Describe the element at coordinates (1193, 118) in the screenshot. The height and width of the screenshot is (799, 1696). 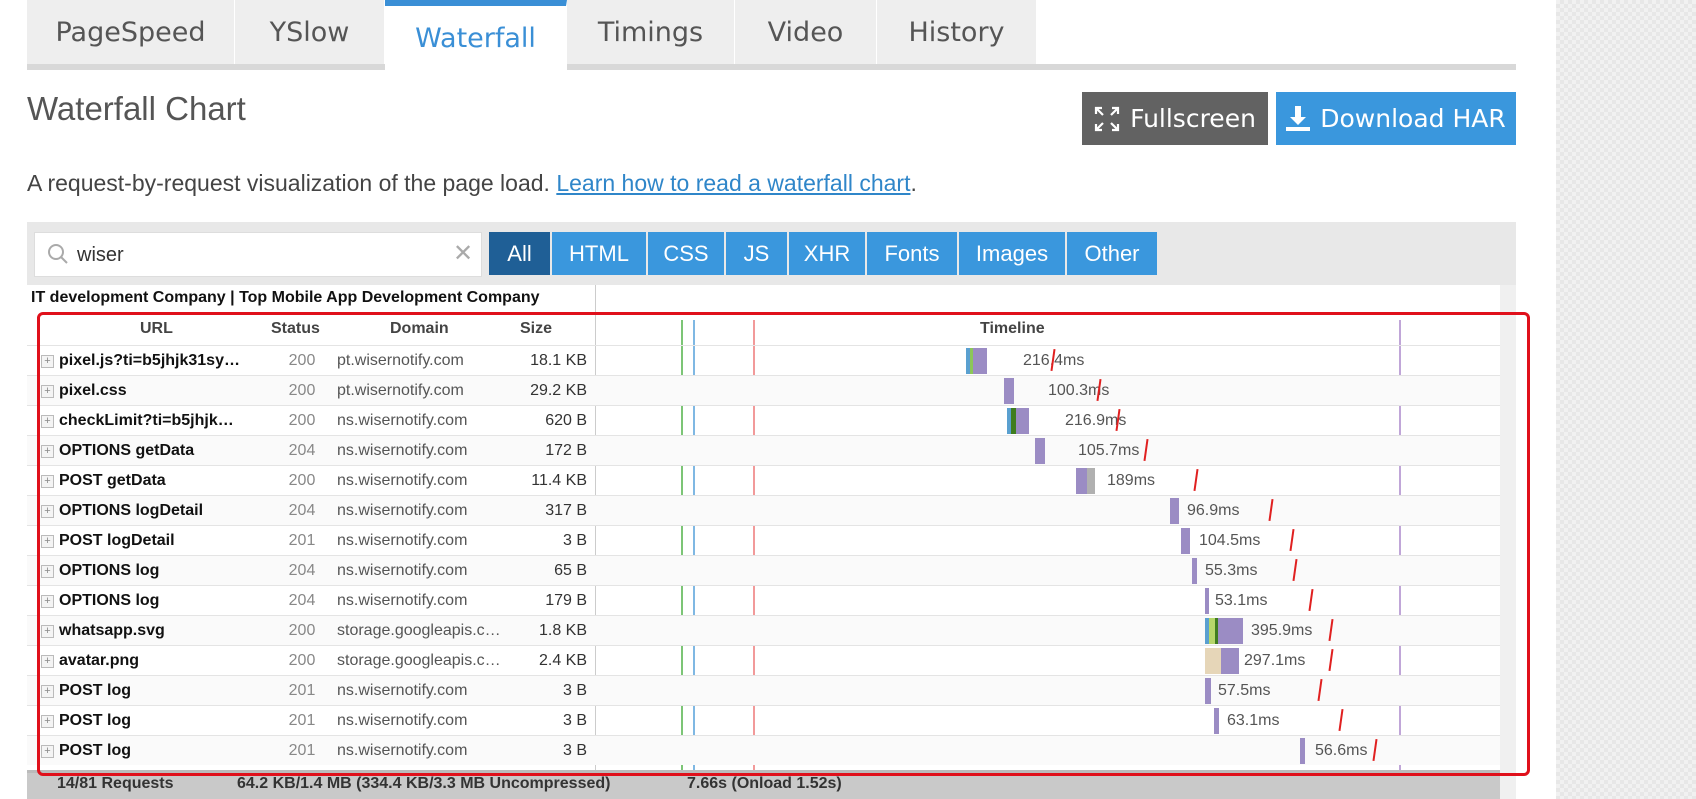
I see `fullscreen-label: Fullscreen` at that location.